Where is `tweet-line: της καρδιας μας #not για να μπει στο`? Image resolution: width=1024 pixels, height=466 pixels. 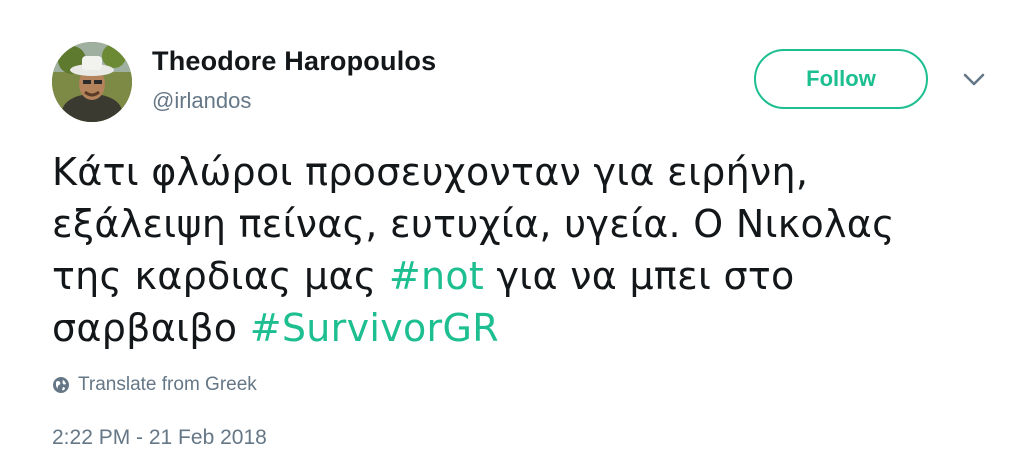 tweet-line: της καρδιας μας #not για να μπει στο is located at coordinates (517, 276).